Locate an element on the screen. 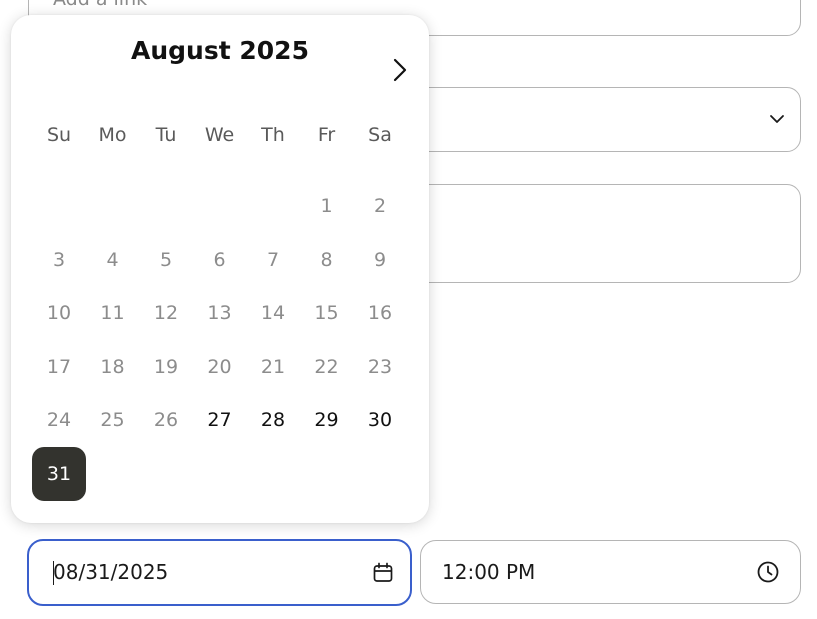  calendar-day: 7 is located at coordinates (273, 260).